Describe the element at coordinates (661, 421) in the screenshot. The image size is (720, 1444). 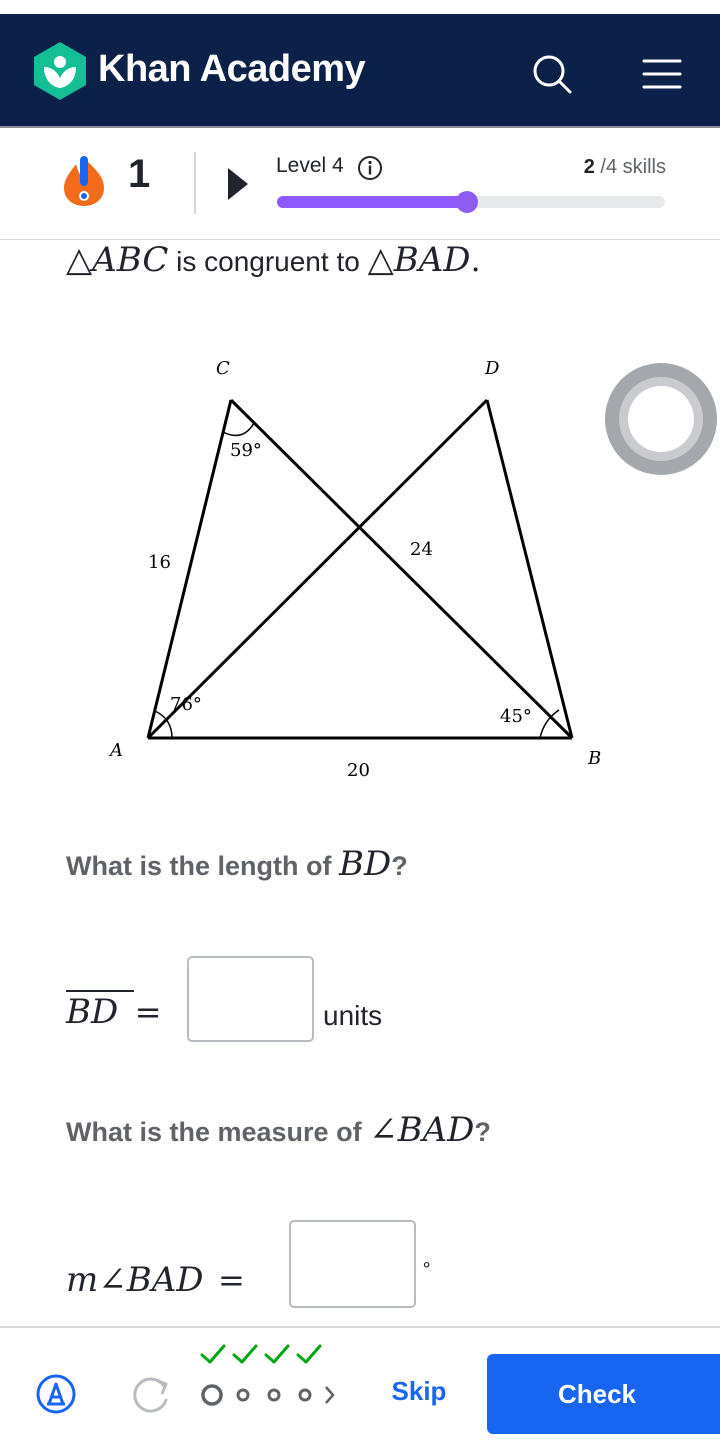
I see `loading-spinner-icon` at that location.